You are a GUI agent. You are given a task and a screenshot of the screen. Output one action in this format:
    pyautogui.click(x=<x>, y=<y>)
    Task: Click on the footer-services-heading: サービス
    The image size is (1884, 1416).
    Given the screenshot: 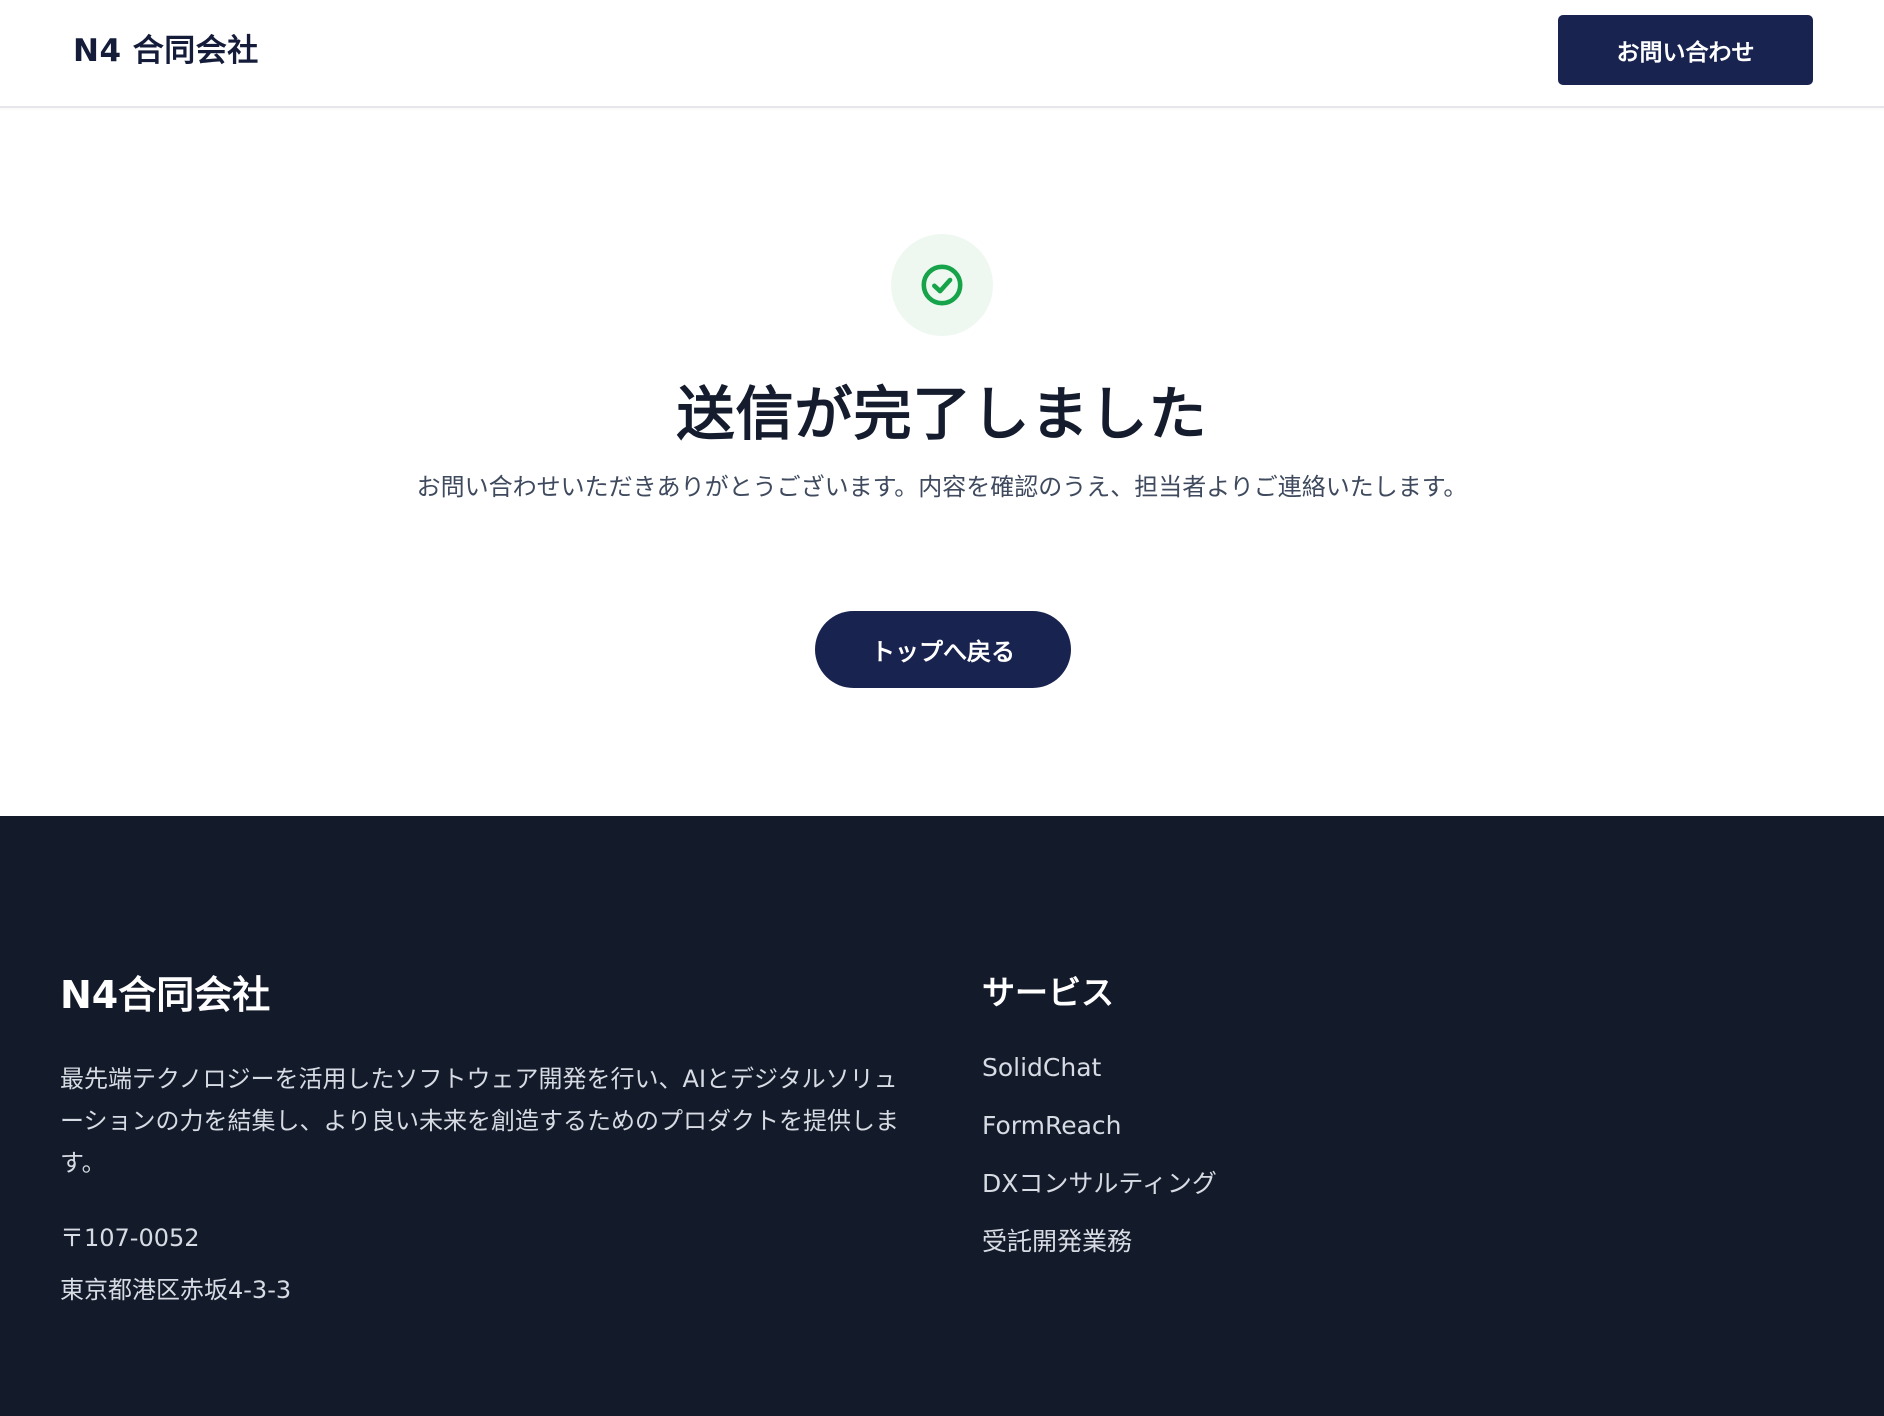 What is the action you would take?
    pyautogui.click(x=1048, y=992)
    